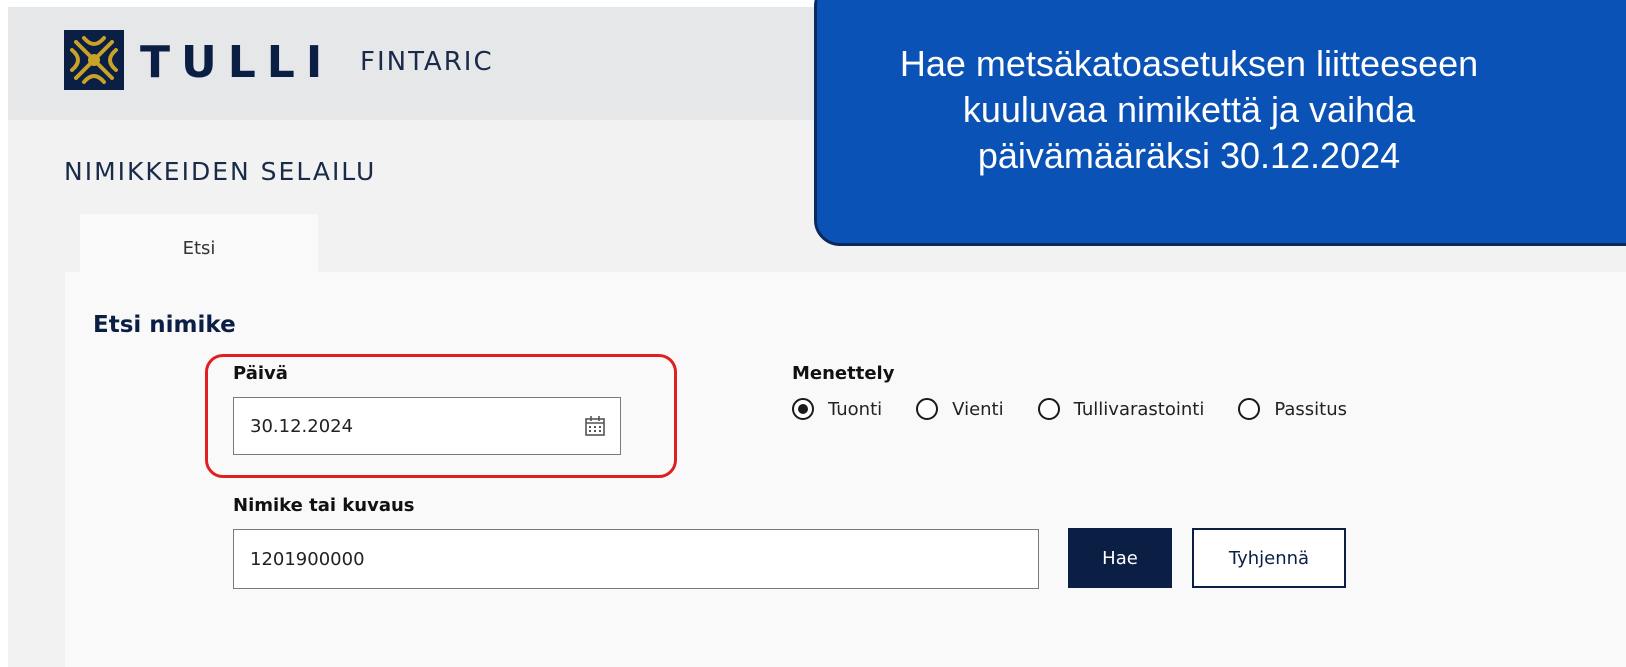 This screenshot has height=667, width=1626. Describe the element at coordinates (843, 373) in the screenshot. I see `procedure-label: Menettely` at that location.